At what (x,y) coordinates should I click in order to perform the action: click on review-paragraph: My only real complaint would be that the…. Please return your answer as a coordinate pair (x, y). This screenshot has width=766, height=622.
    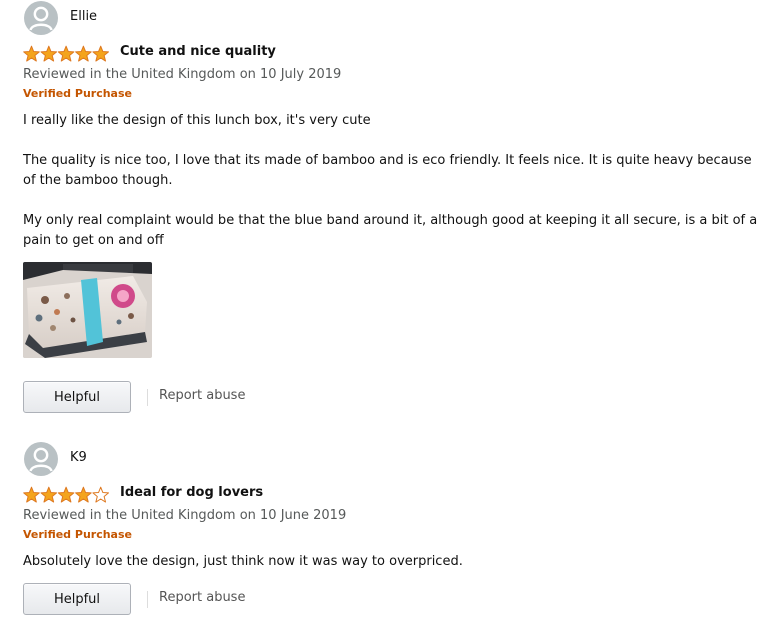
    Looking at the image, I should click on (390, 230).